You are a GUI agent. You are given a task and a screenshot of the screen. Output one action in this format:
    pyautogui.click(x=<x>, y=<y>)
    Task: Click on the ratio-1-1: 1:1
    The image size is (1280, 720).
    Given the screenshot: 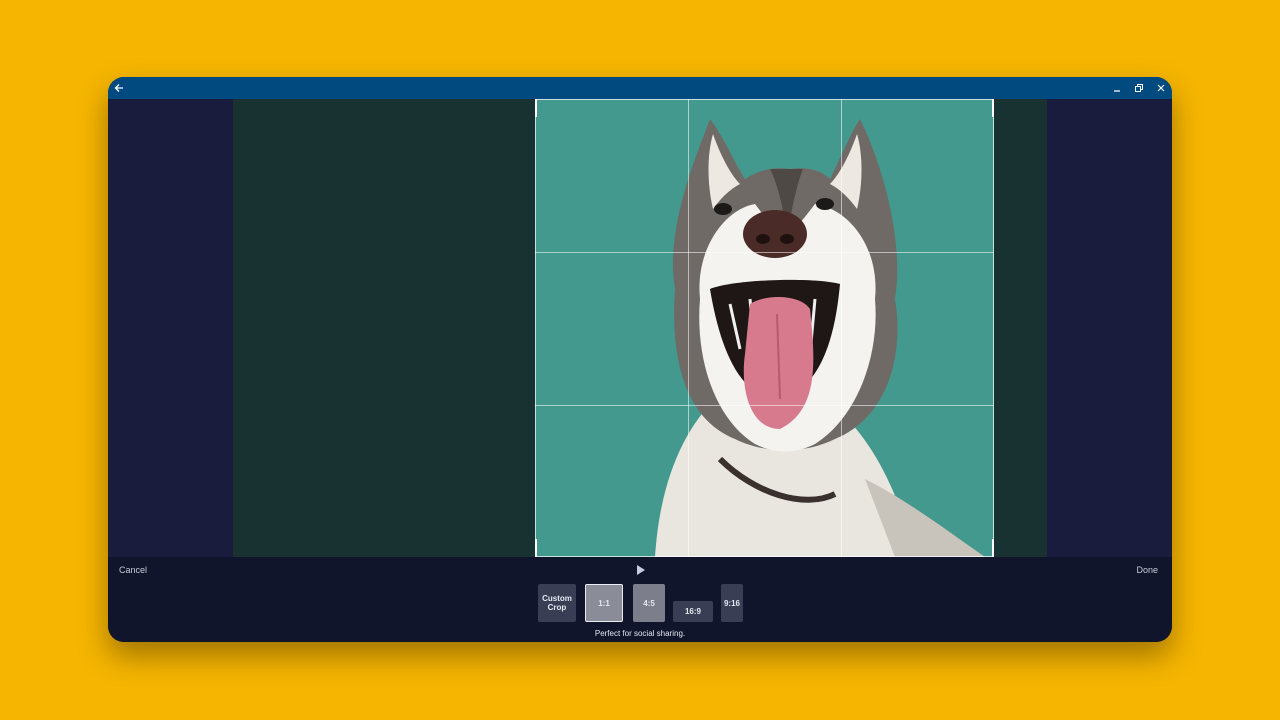 What is the action you would take?
    pyautogui.click(x=604, y=603)
    